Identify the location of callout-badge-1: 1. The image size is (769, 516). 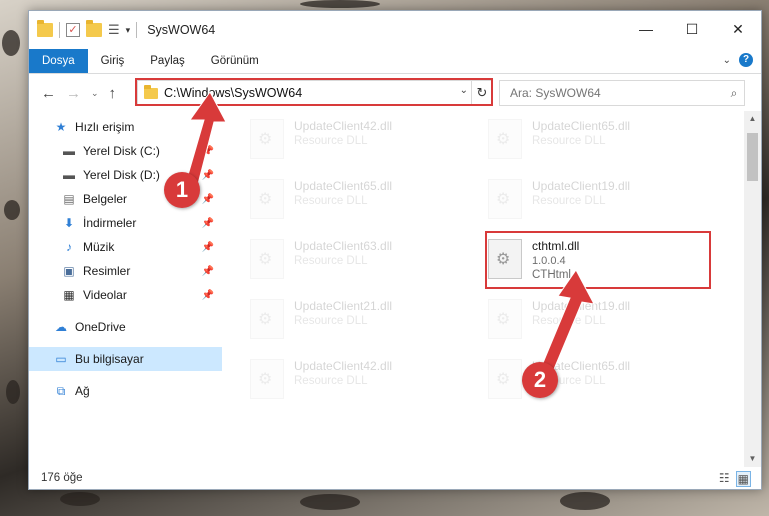
(182, 190).